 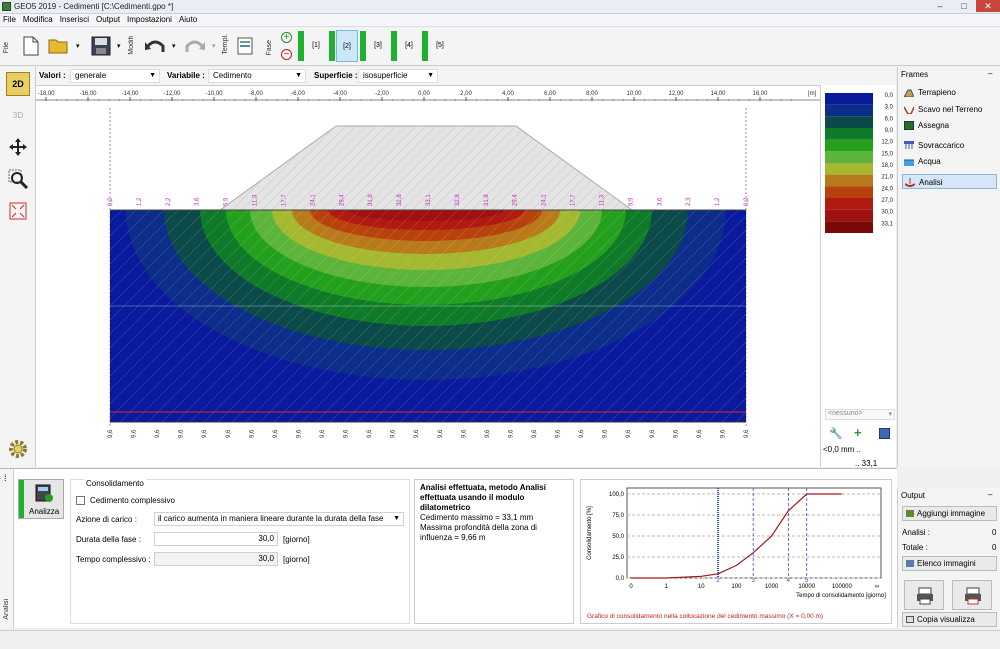 What do you see at coordinates (41, 499) in the screenshot?
I see `analyze-button: Analizza` at bounding box center [41, 499].